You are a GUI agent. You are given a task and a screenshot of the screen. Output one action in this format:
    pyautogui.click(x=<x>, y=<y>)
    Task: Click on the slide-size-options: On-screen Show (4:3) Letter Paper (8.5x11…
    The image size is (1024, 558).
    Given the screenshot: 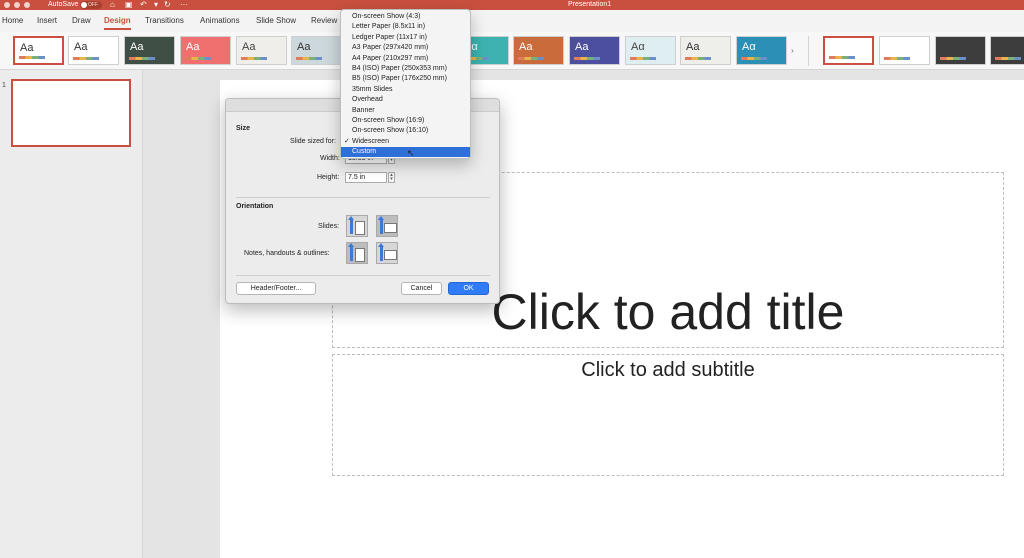 What is the action you would take?
    pyautogui.click(x=405, y=85)
    